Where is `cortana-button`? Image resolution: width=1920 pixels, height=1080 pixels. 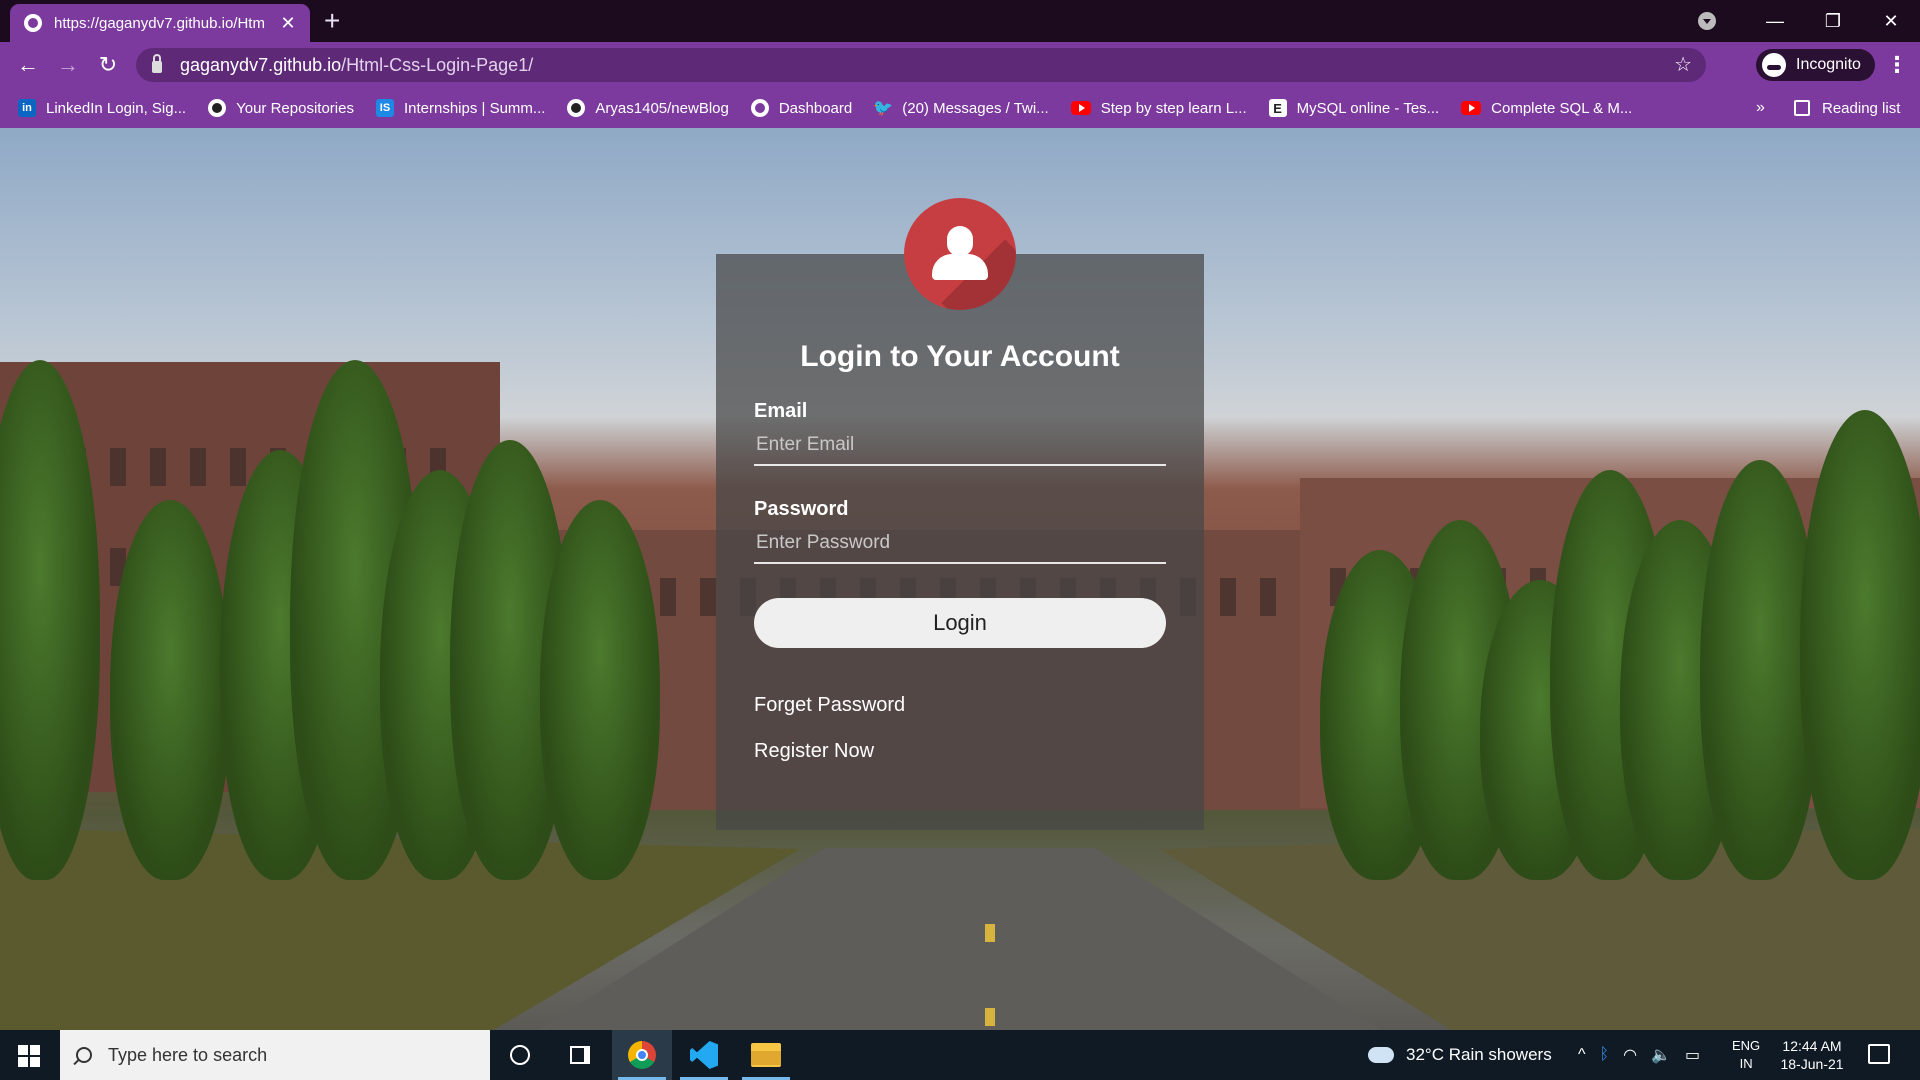
cortana-button is located at coordinates (520, 1055).